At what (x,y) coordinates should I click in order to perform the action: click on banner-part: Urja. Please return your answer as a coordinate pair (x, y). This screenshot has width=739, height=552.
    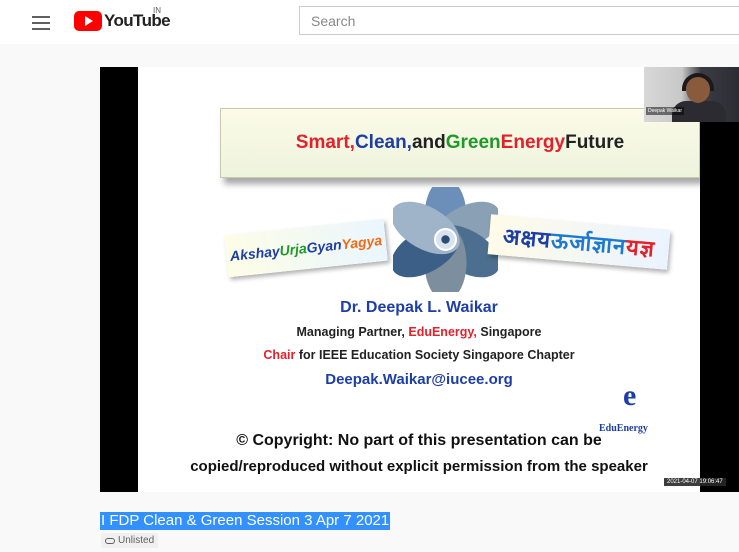
    Looking at the image, I should click on (293, 249).